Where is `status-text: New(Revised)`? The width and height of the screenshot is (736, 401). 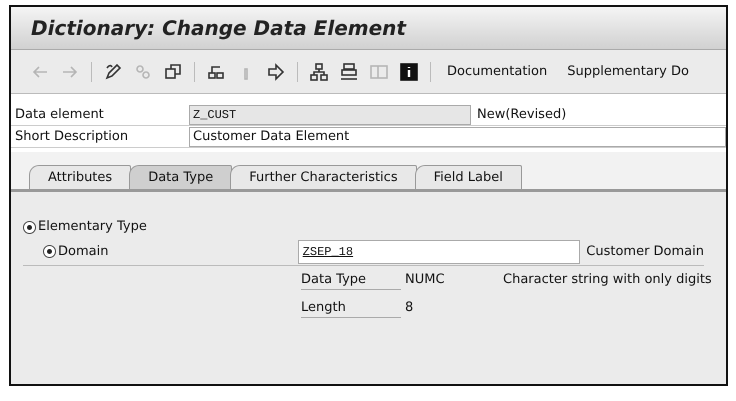 status-text: New(Revised) is located at coordinates (521, 115).